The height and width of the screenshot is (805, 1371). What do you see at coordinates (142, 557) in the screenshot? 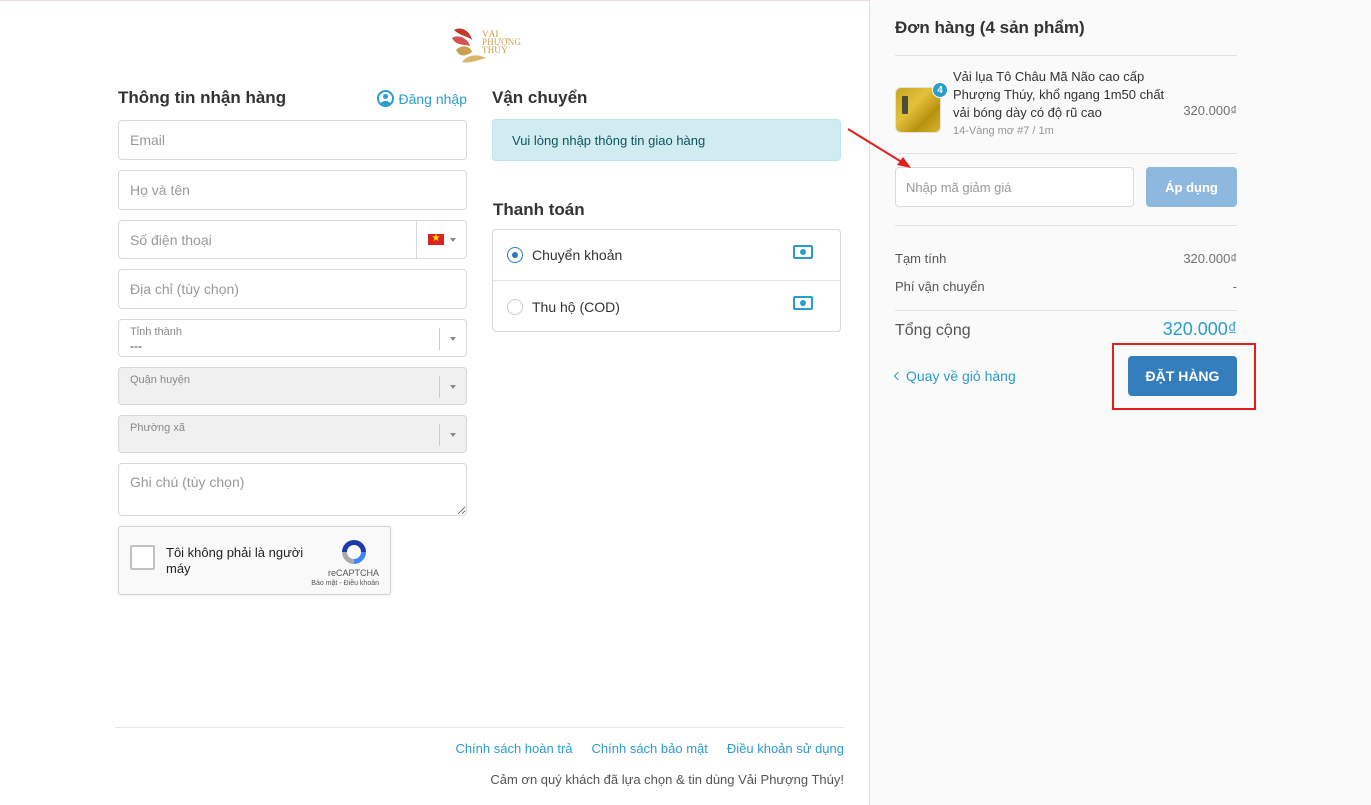
I see `recaptcha-checkbox` at bounding box center [142, 557].